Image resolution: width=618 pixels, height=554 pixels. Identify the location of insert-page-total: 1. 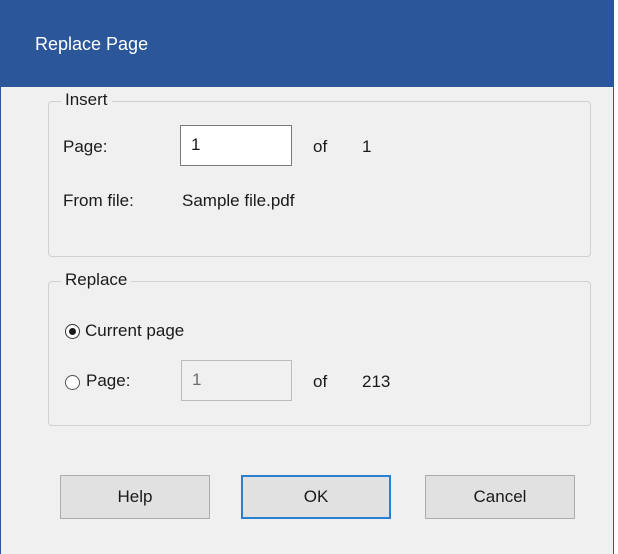
(367, 146).